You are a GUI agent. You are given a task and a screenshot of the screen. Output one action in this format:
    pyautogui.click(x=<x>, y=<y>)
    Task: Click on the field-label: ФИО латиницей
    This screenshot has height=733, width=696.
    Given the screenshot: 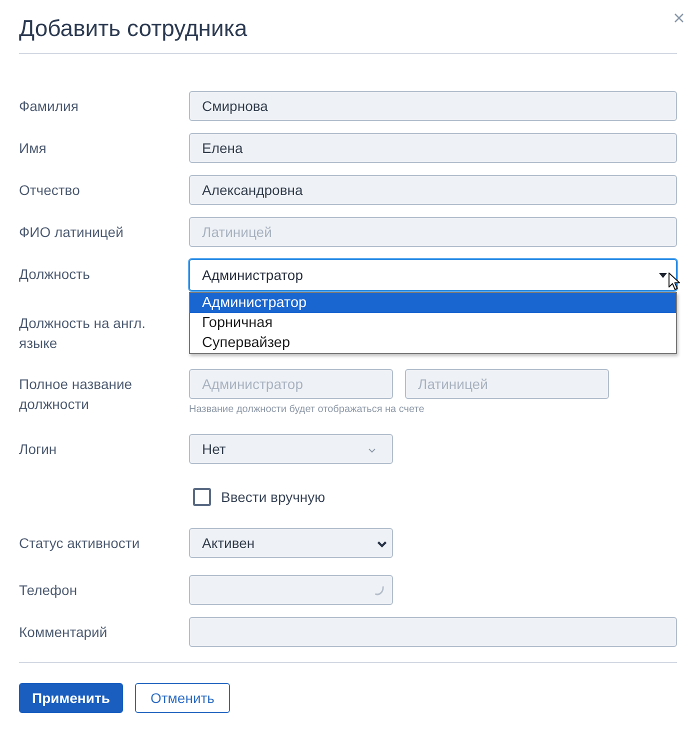 What is the action you would take?
    pyautogui.click(x=71, y=232)
    